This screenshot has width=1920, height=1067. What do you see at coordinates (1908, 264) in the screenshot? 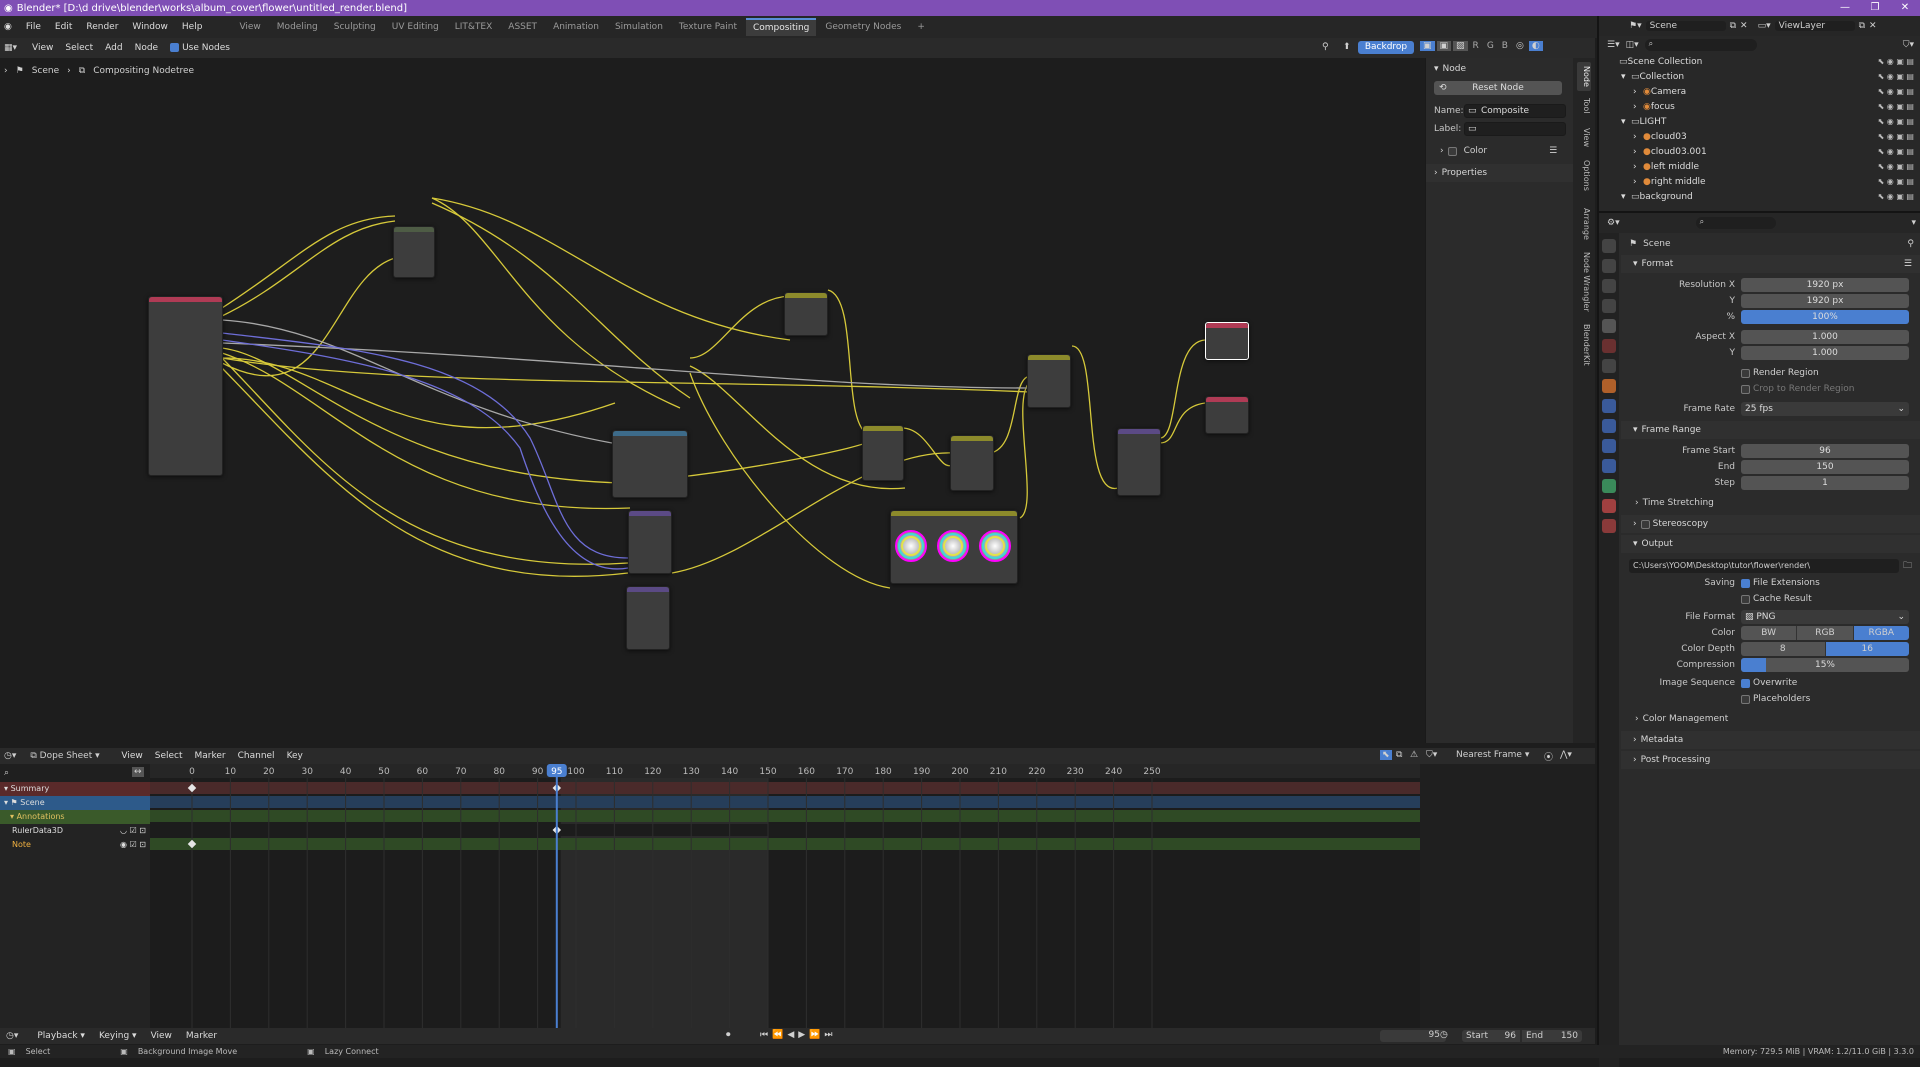
I see `preset-icon: ☰` at bounding box center [1908, 264].